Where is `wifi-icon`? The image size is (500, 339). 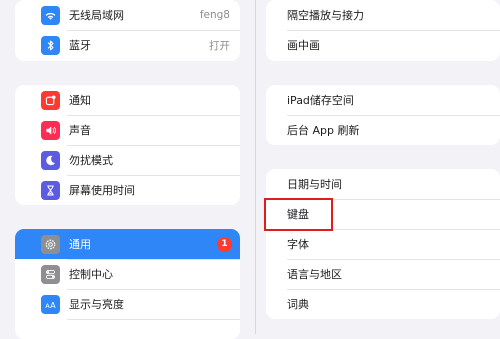
wifi-icon is located at coordinates (50, 15).